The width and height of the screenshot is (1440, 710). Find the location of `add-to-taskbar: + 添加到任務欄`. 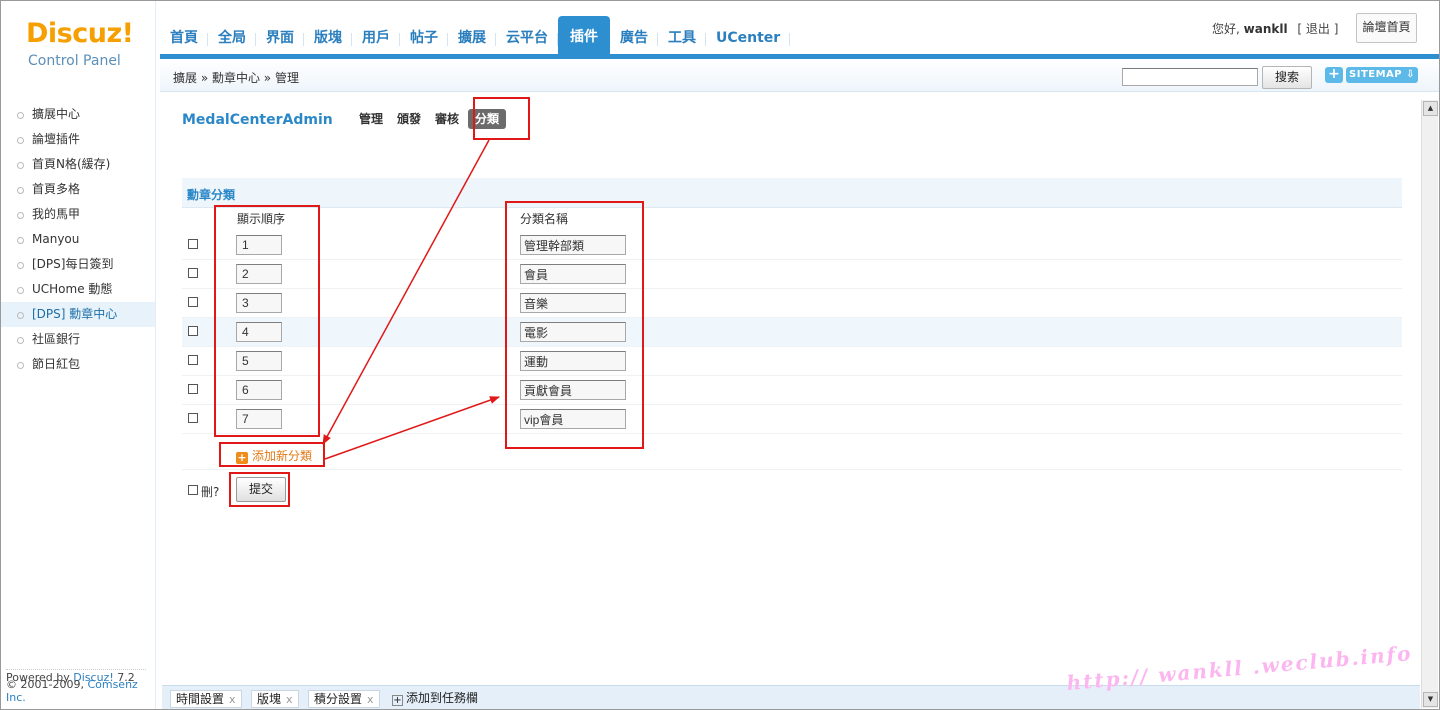

add-to-taskbar: + 添加到任務欄 is located at coordinates (435, 698).